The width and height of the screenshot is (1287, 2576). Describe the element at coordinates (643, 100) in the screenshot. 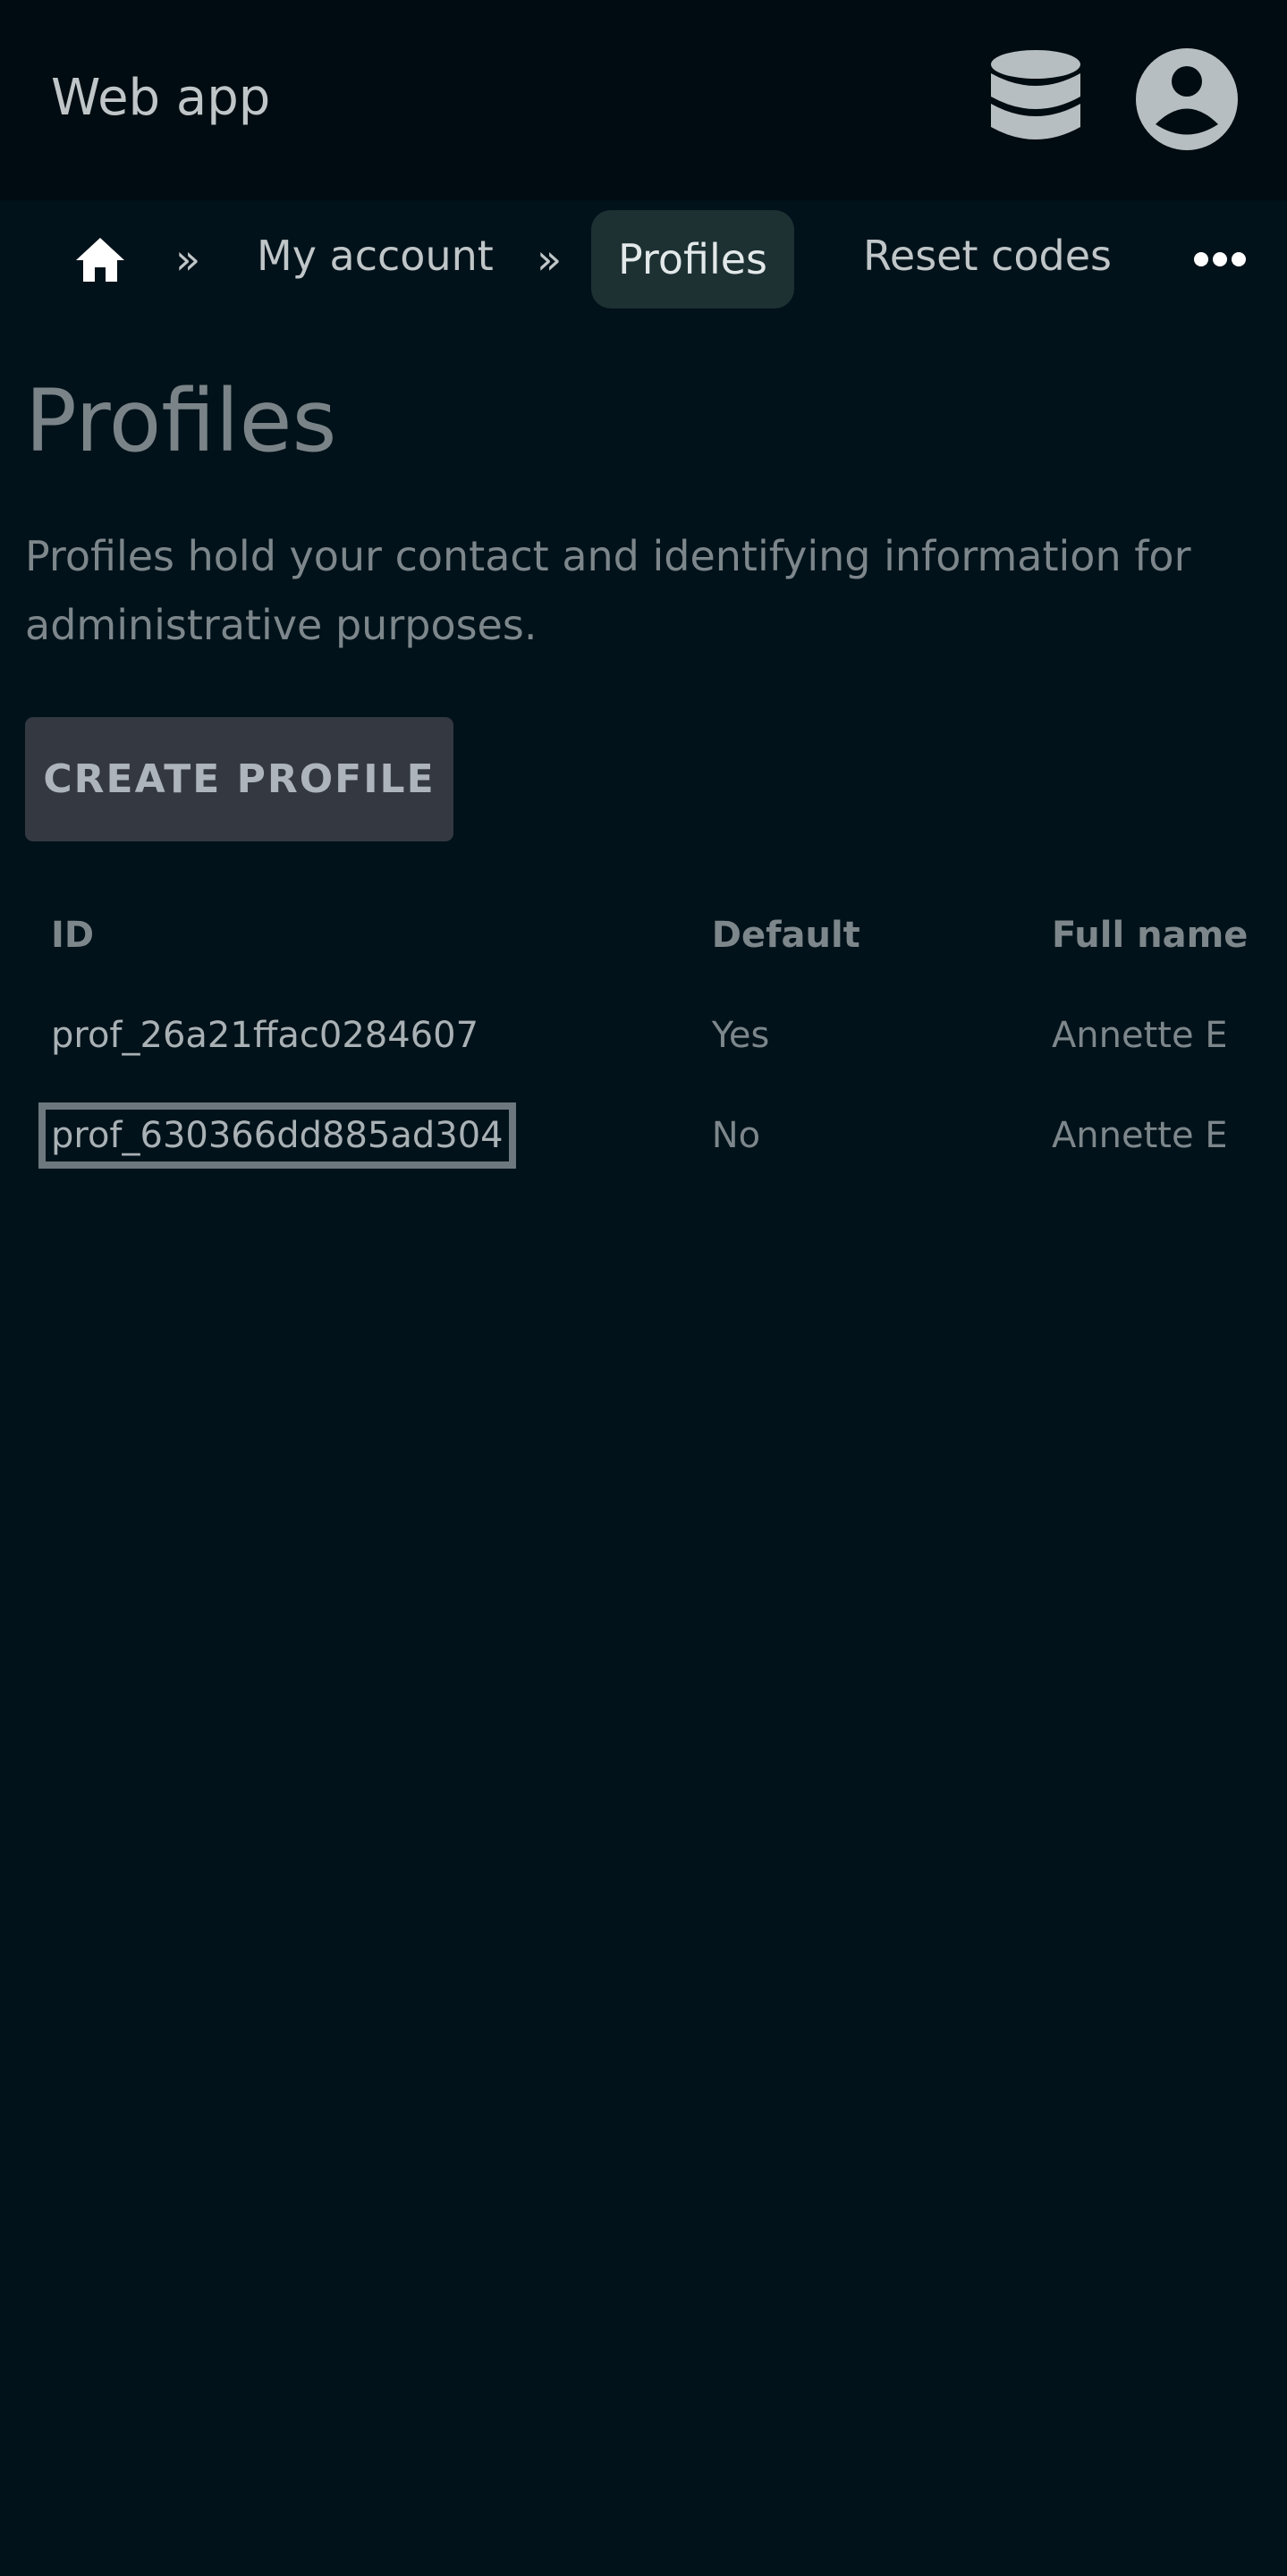

I see `top-header: Web app` at that location.